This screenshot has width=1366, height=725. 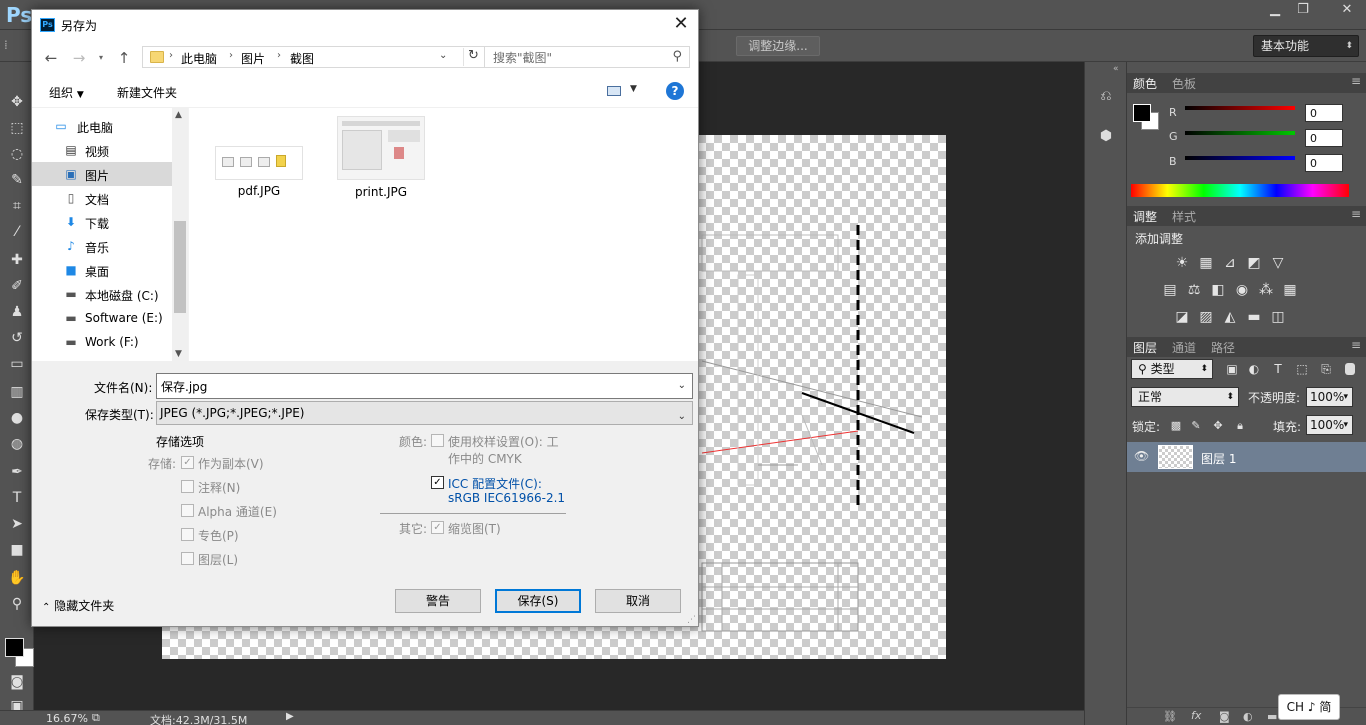 I want to click on thumbnail-checkbox: ✓, so click(x=437, y=527).